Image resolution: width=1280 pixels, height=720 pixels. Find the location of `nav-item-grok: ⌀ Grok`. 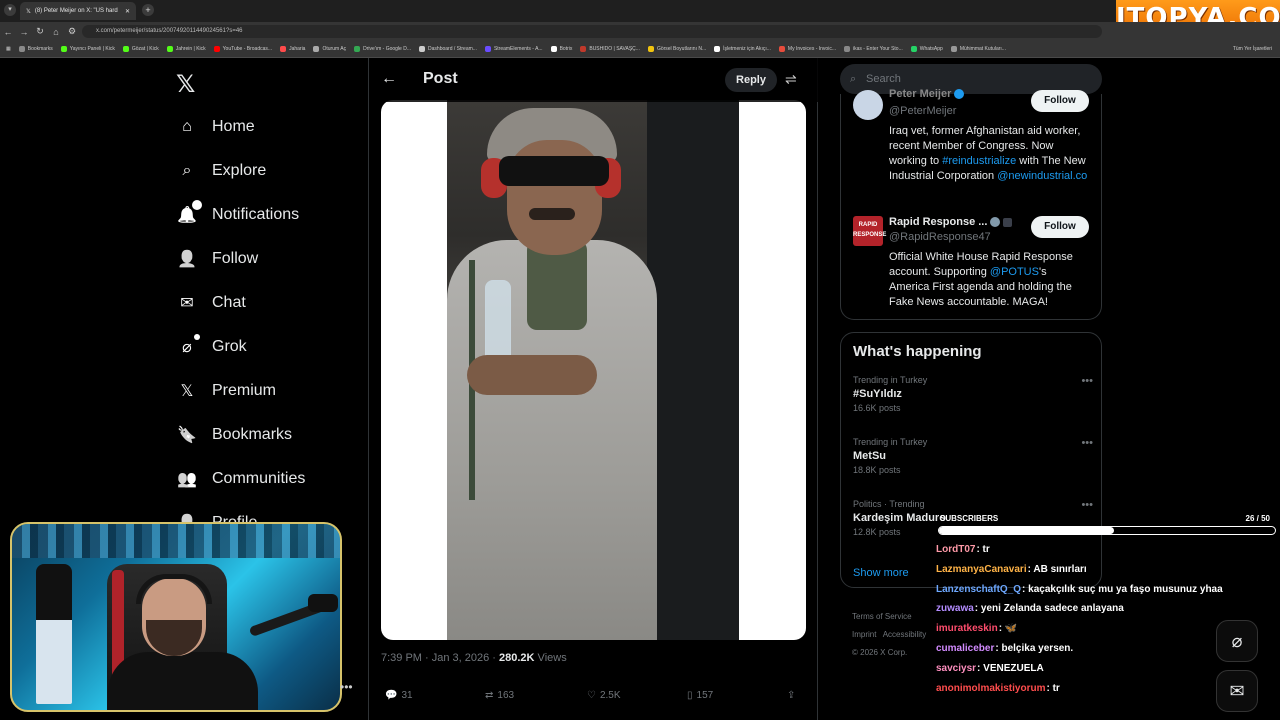

nav-item-grok: ⌀ Grok is located at coordinates (211, 346).